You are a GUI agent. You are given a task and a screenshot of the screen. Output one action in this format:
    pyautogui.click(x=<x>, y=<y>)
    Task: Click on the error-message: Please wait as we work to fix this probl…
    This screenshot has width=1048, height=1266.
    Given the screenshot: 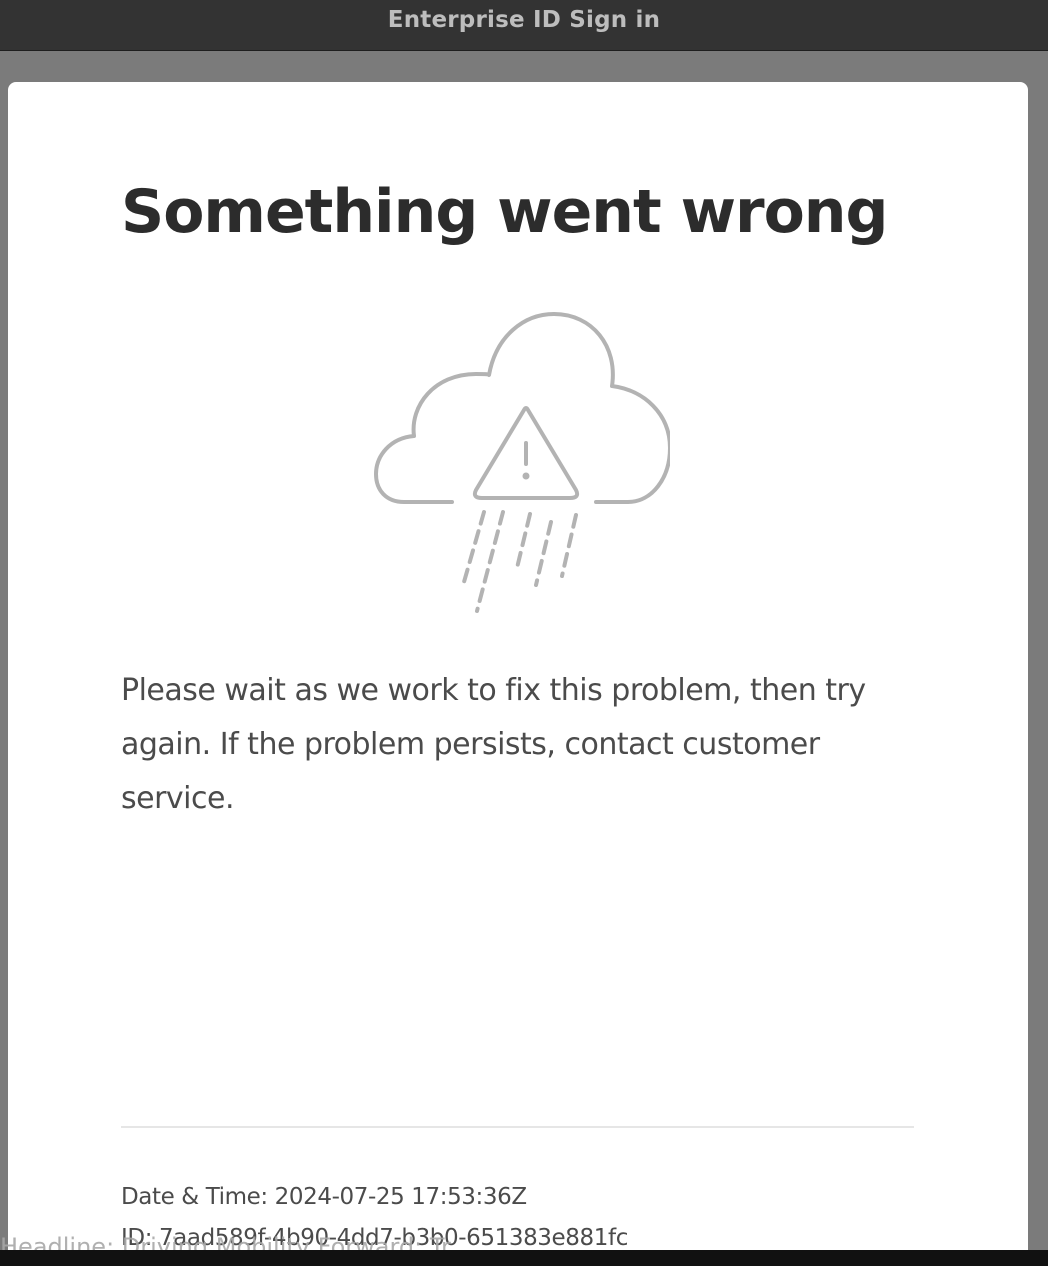 What is the action you would take?
    pyautogui.click(x=493, y=744)
    